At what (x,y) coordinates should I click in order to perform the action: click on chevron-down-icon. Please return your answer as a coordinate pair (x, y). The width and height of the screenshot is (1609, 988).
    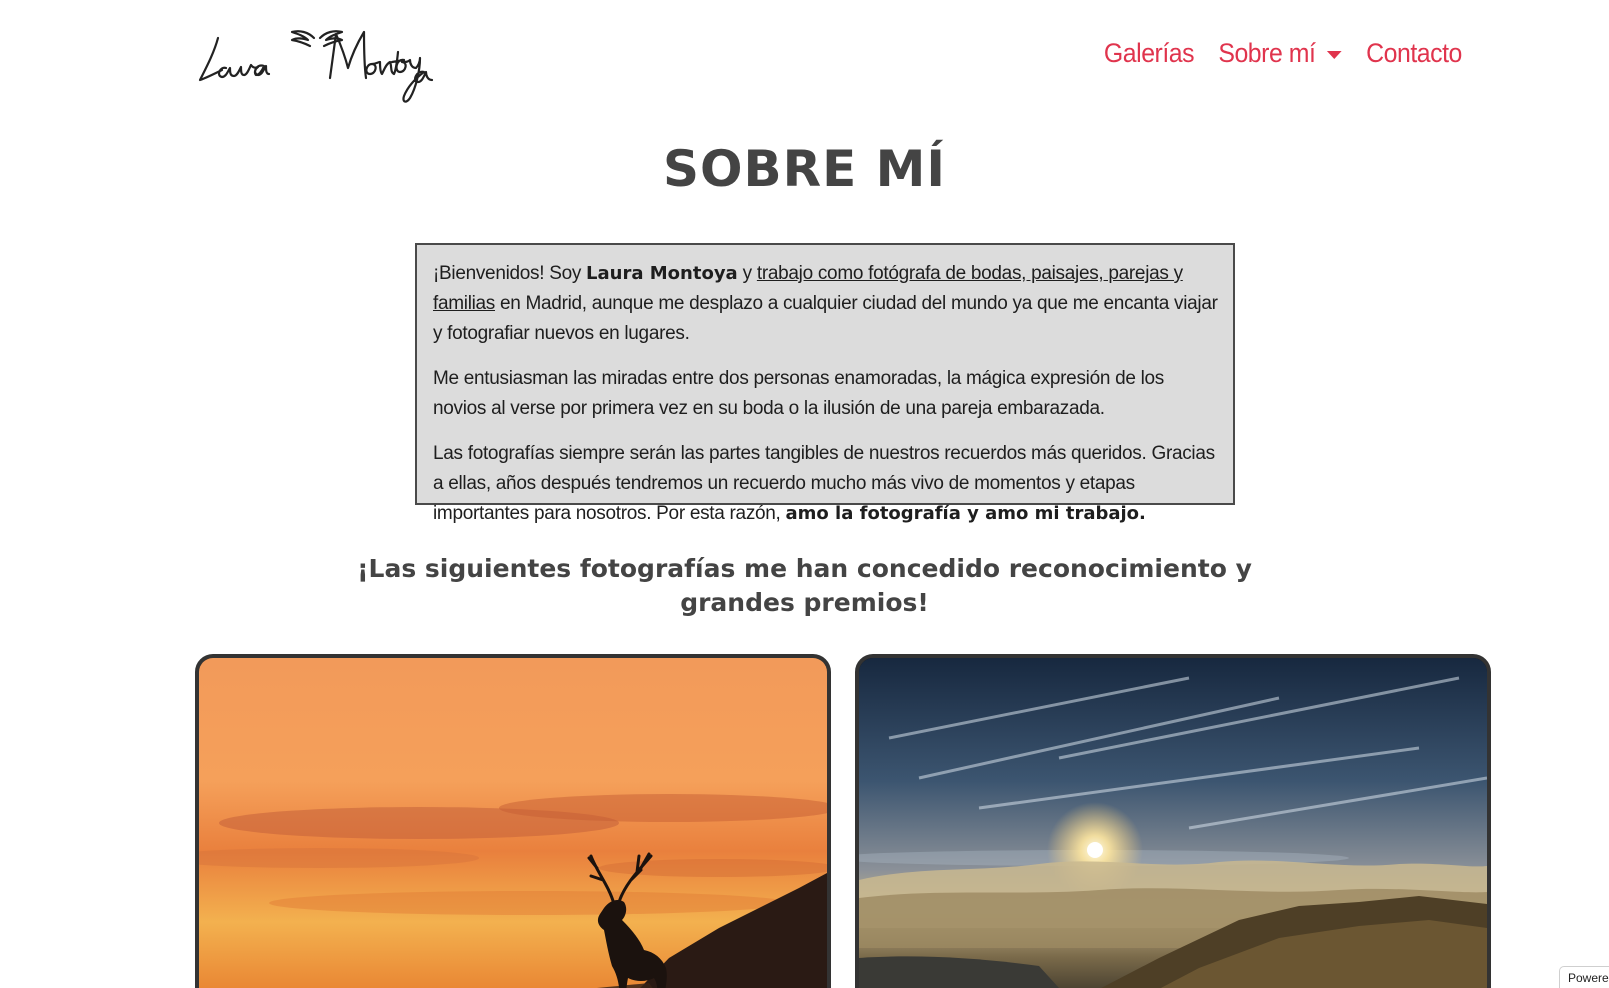
    Looking at the image, I should click on (1334, 54).